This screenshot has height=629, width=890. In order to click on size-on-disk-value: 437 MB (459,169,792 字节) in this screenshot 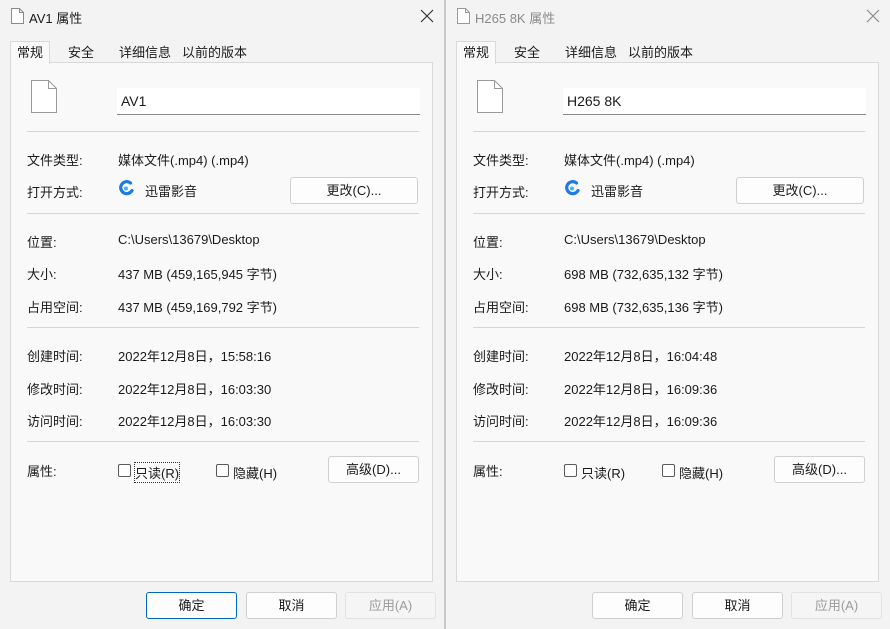, I will do `click(197, 307)`.